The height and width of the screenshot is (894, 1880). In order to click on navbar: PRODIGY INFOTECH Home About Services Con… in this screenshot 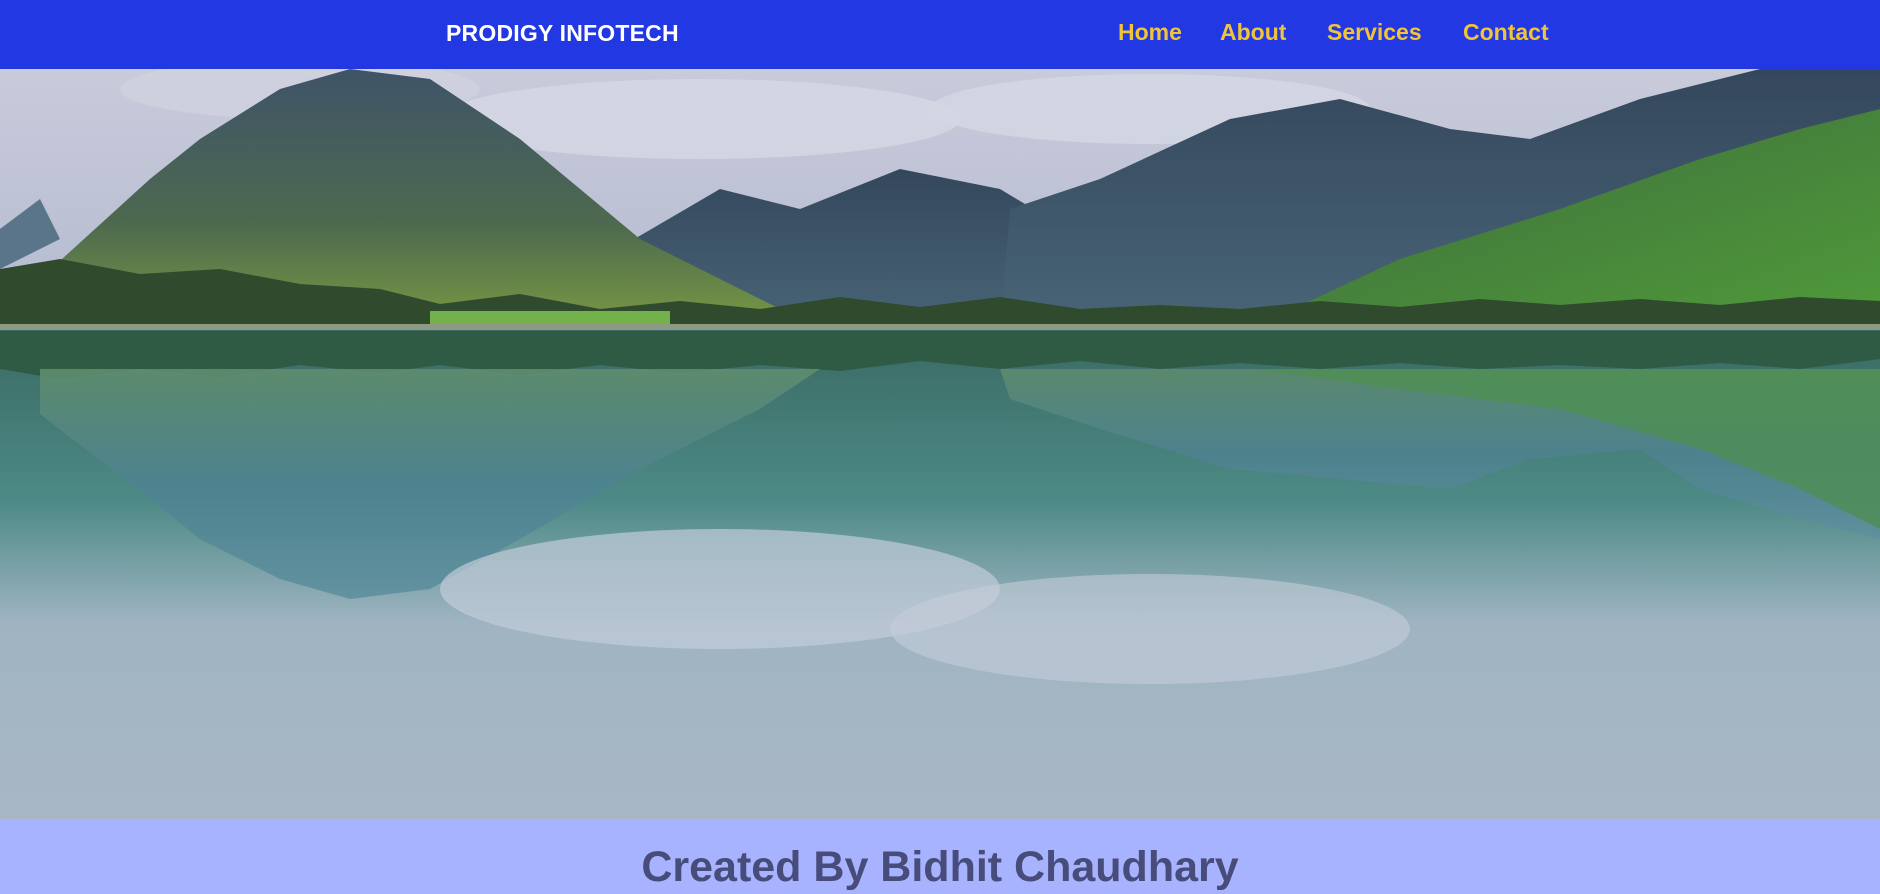, I will do `click(940, 34)`.